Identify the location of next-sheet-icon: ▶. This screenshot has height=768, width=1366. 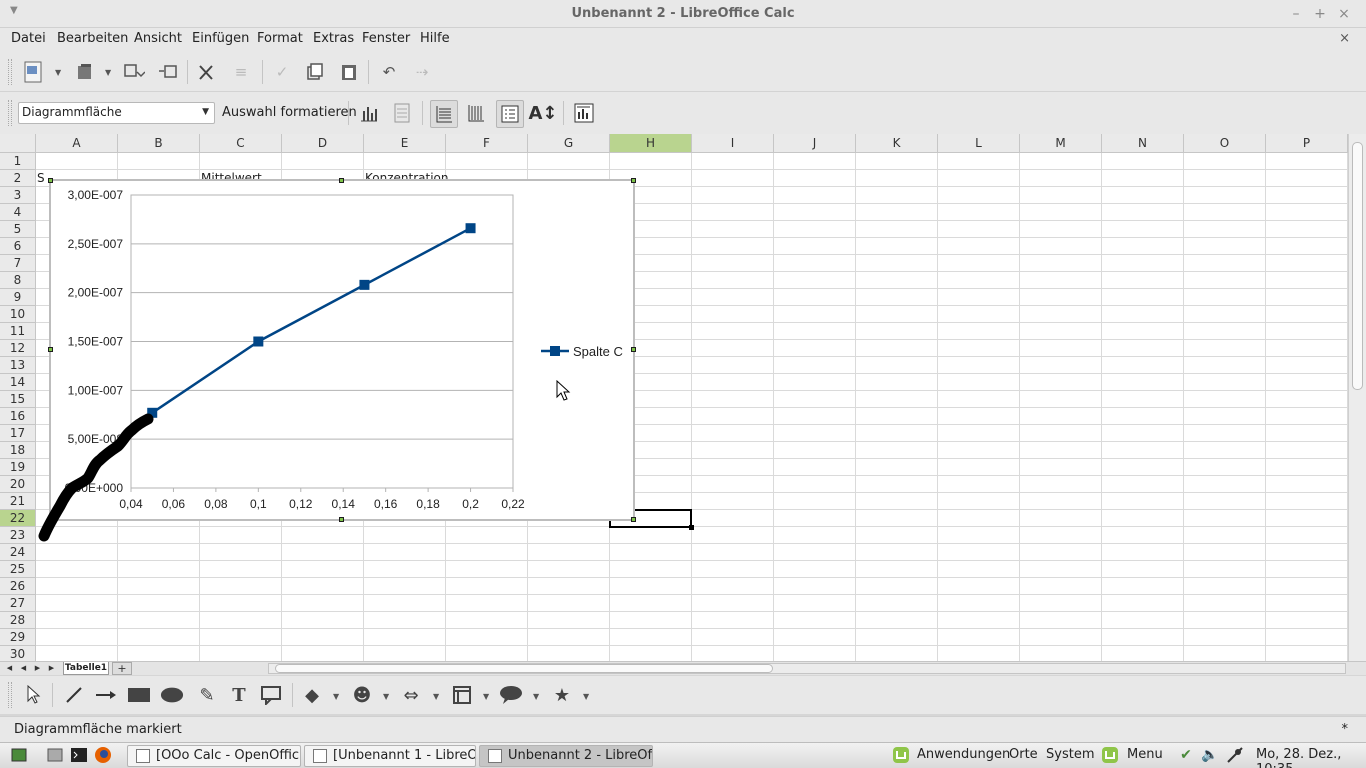
(37, 668).